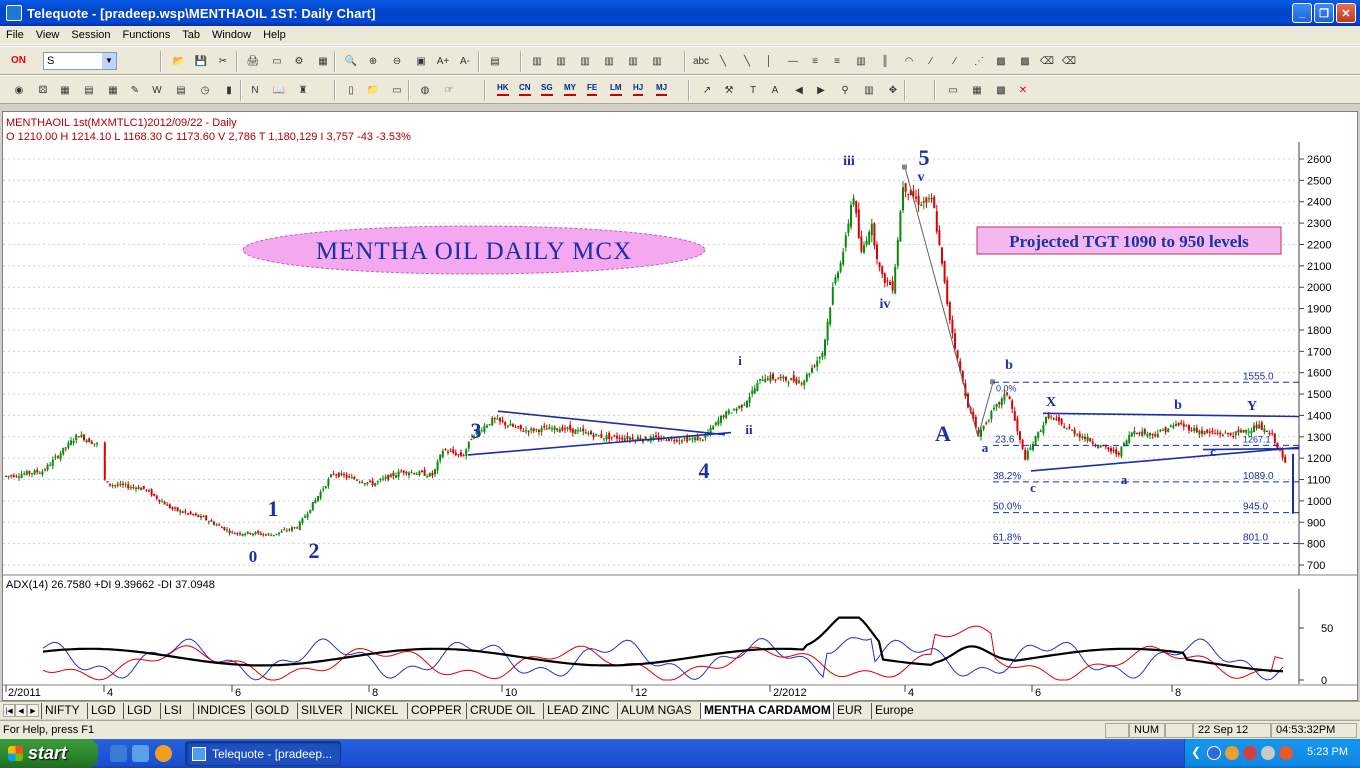 The height and width of the screenshot is (768, 1360). What do you see at coordinates (849, 711) in the screenshot?
I see `sheet-tab-eur: EUR` at bounding box center [849, 711].